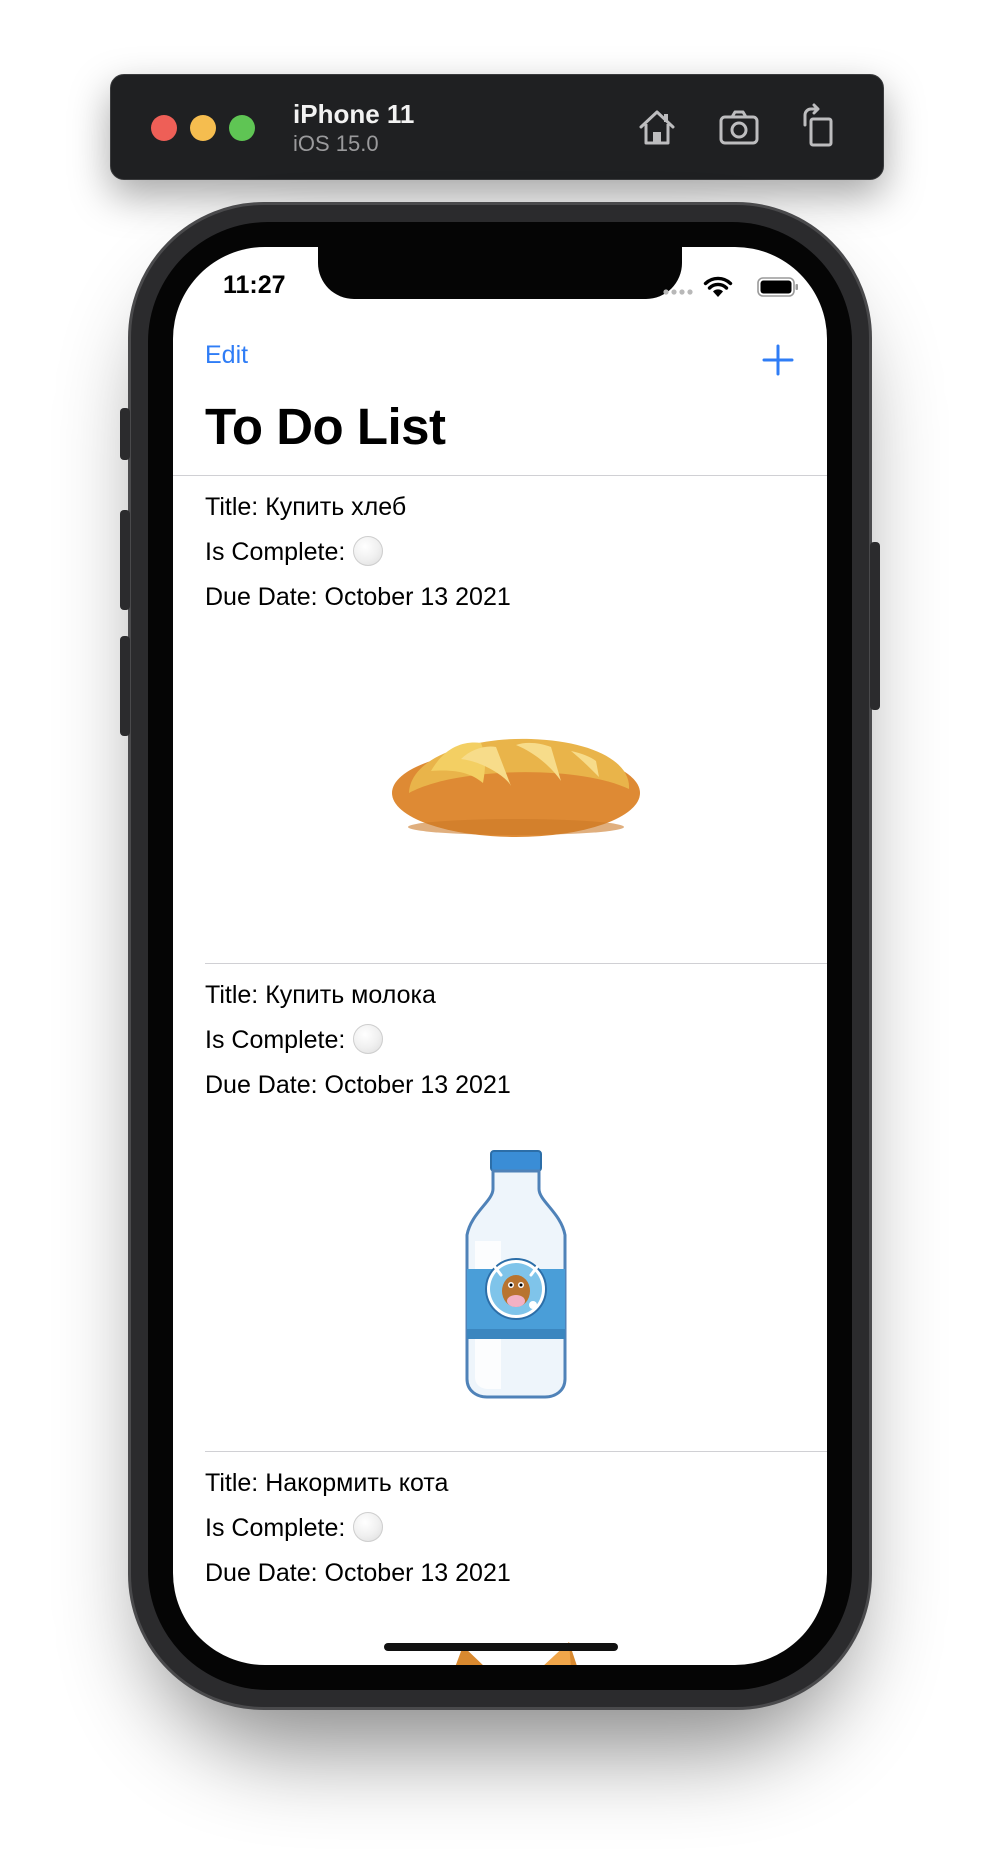 The image size is (1000, 1860). I want to click on item-title: Title: Купить молока, so click(320, 995).